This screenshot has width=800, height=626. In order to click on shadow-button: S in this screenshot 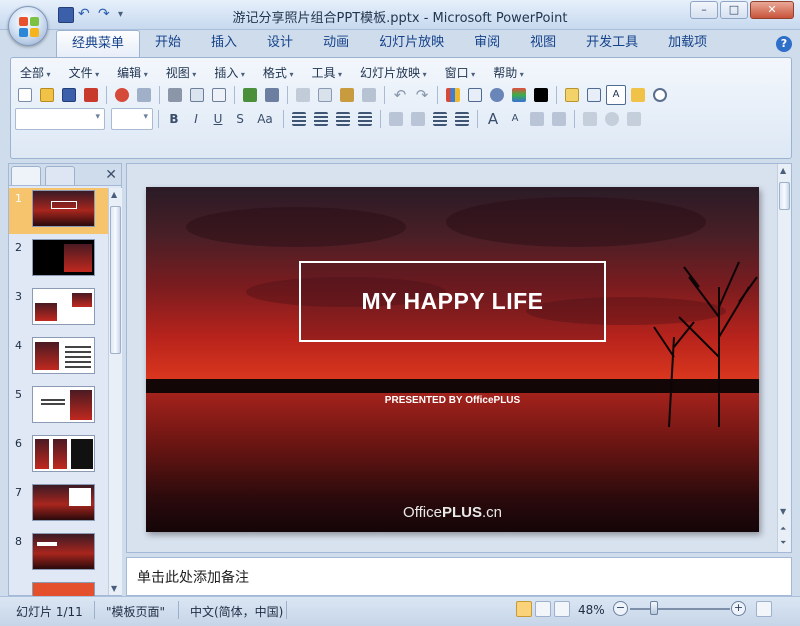, I will do `click(240, 119)`.